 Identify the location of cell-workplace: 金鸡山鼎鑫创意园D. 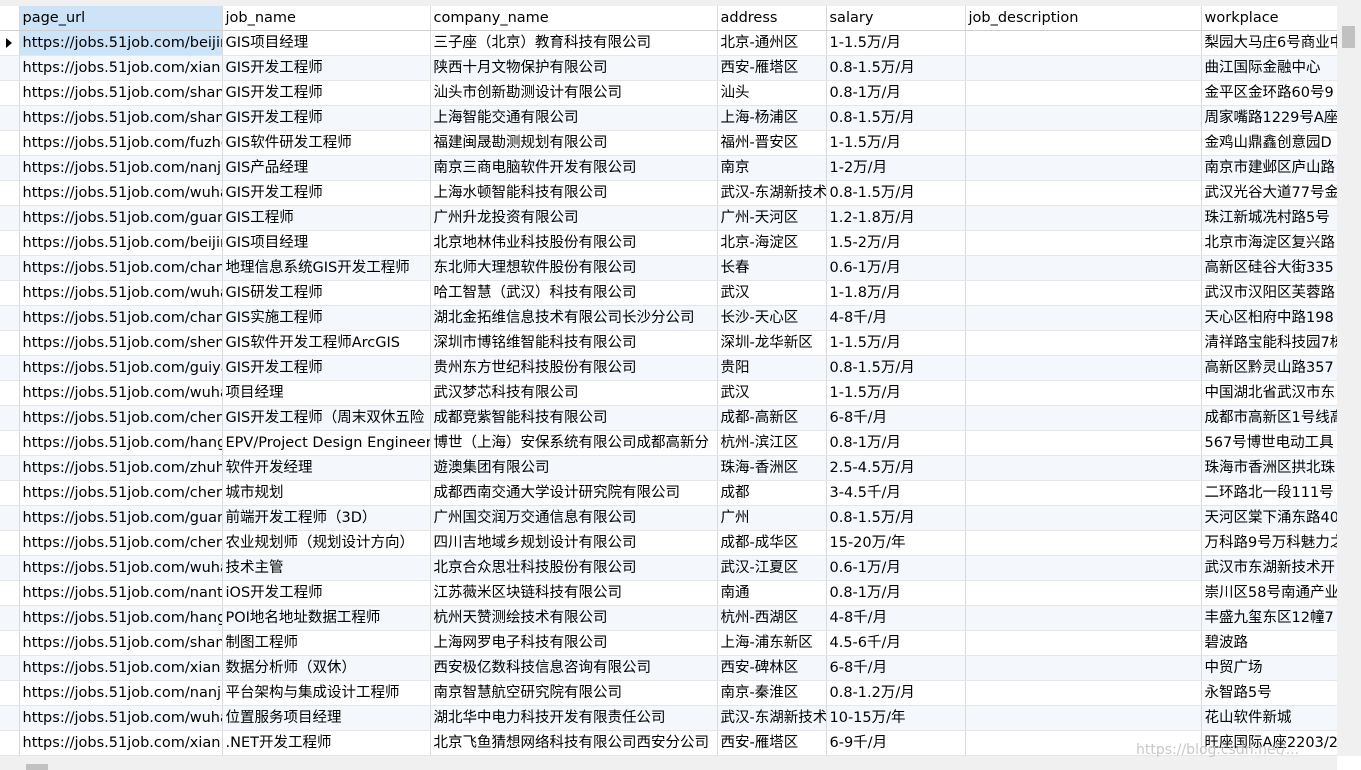
(1269, 143).